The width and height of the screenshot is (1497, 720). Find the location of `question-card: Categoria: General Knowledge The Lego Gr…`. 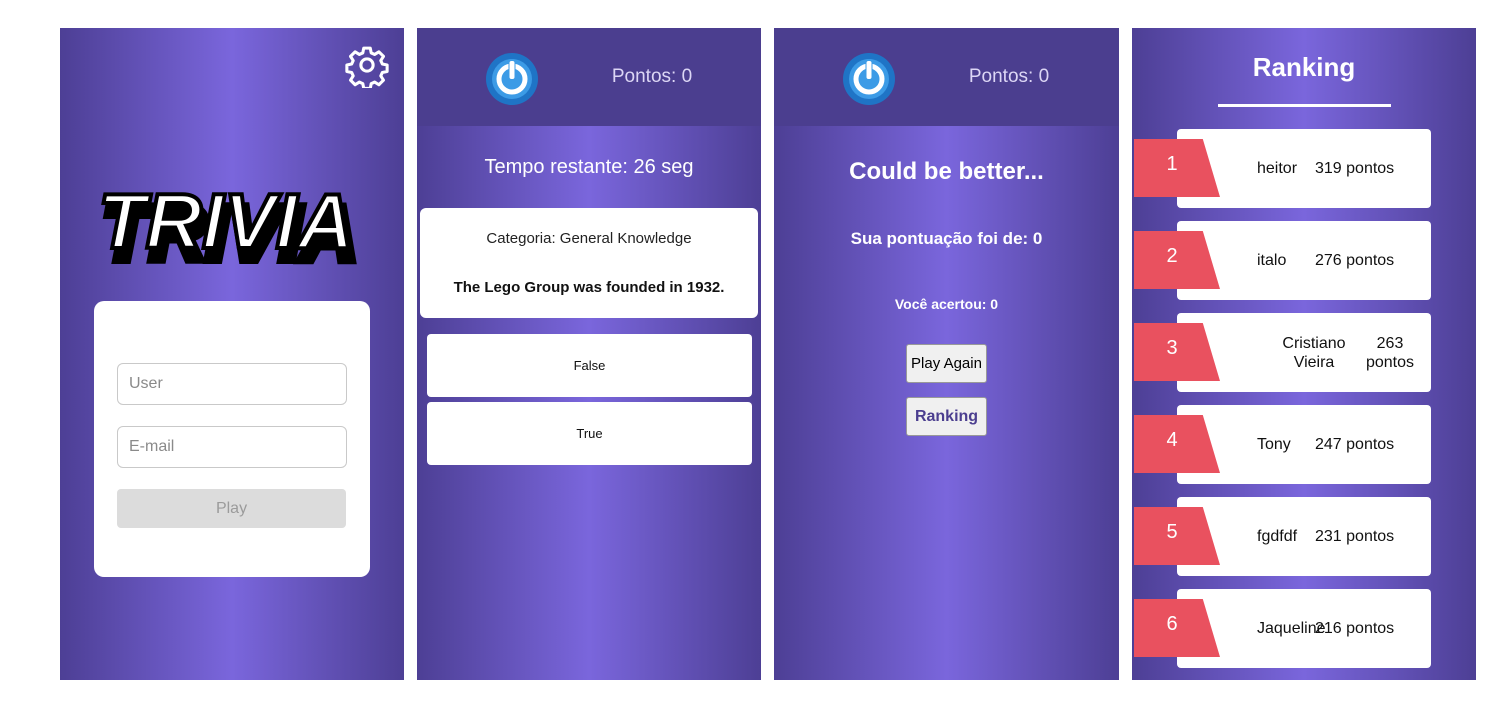

question-card: Categoria: General Knowledge The Lego Gr… is located at coordinates (589, 263).